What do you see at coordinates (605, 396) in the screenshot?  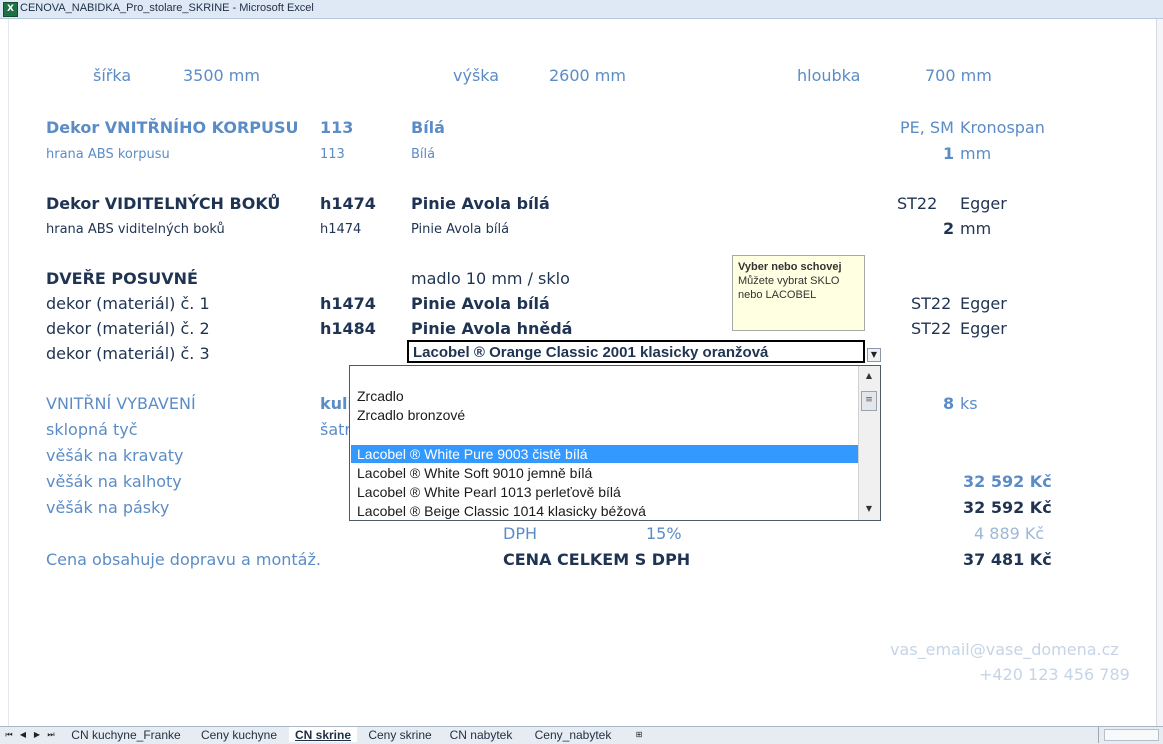 I see `dropdown-item: Zrcadlo` at bounding box center [605, 396].